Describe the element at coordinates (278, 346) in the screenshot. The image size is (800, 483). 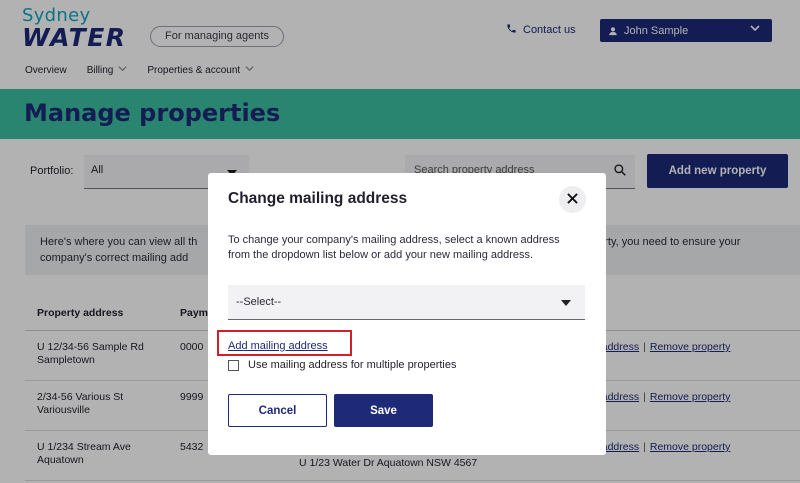
I see `add-mailing-address-link: Add mailing address` at that location.